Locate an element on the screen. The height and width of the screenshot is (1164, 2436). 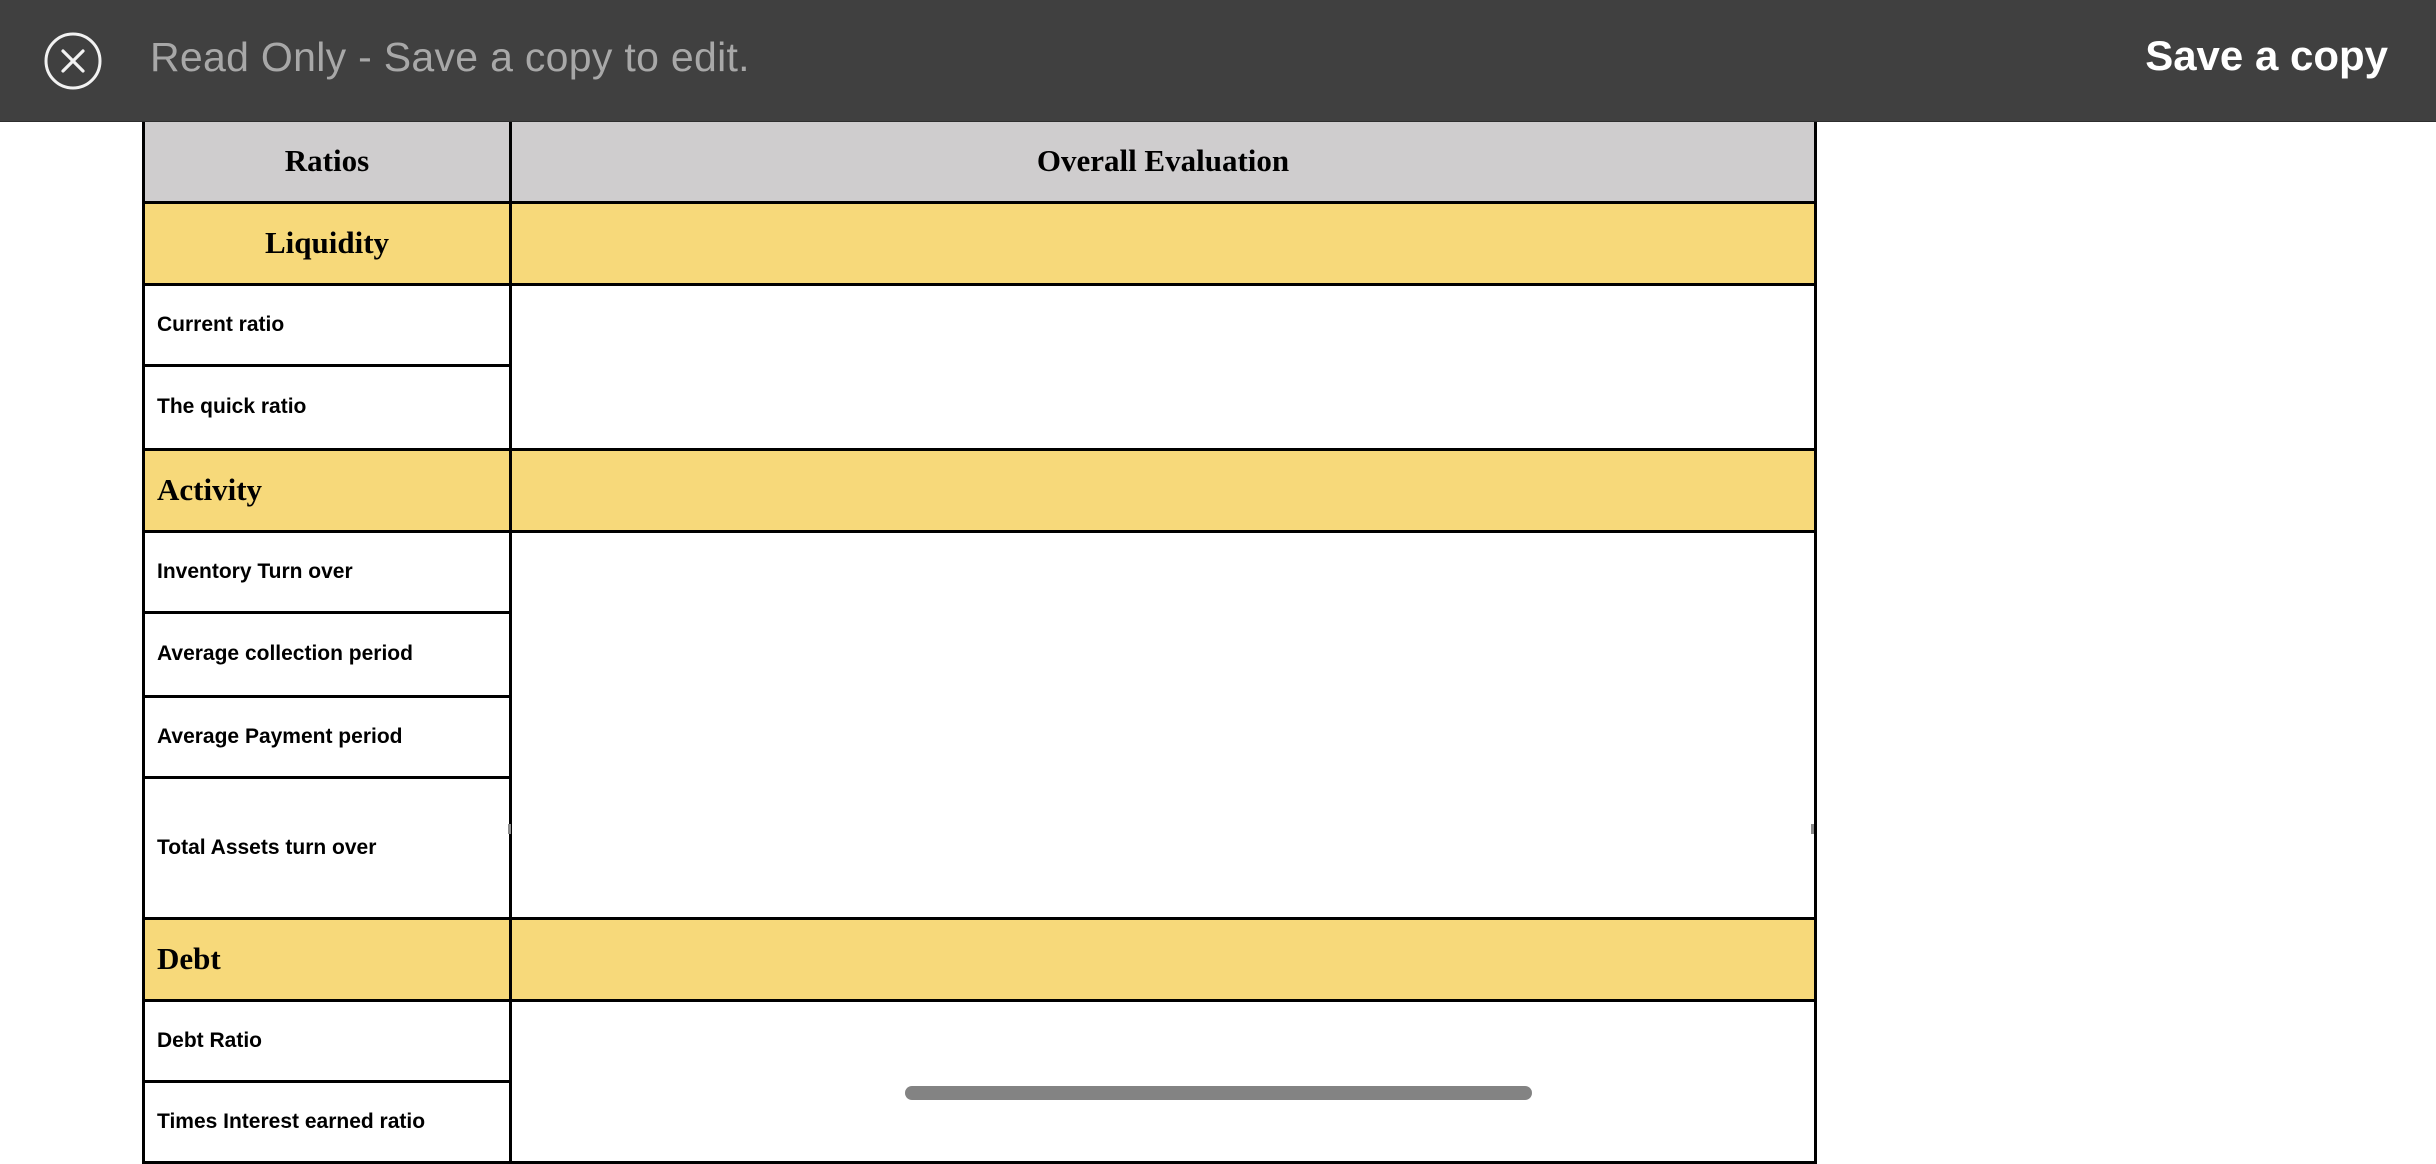
read-only-status-text: Read Only - Save a copy to edit. is located at coordinates (450, 57).